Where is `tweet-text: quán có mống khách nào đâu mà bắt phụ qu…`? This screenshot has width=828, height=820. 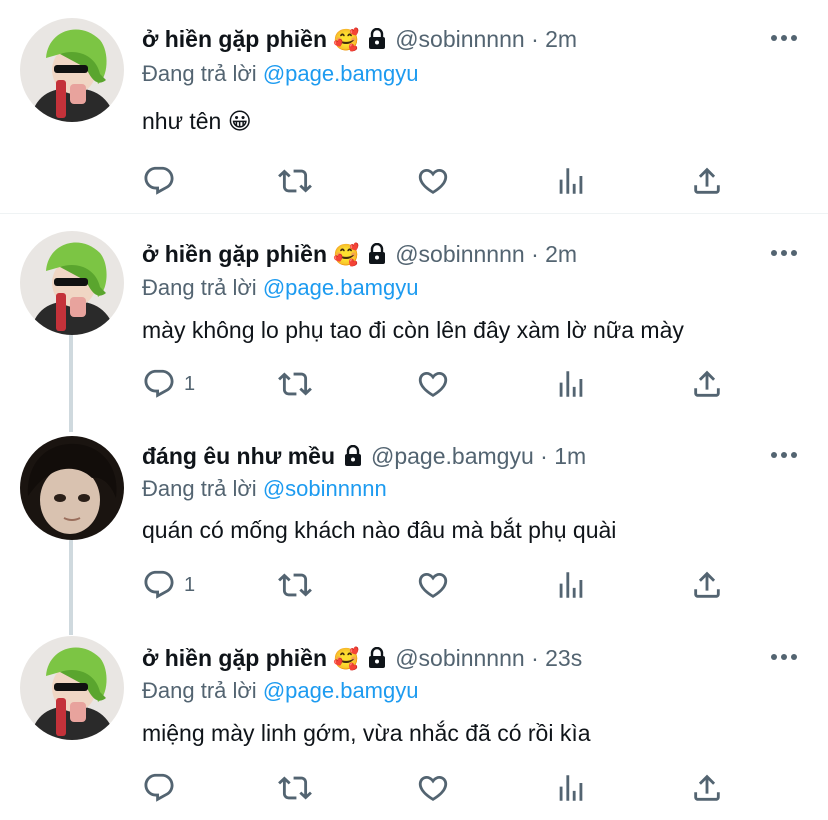
tweet-text: quán có mống khách nào đâu mà bắt phụ qu… is located at coordinates (379, 530).